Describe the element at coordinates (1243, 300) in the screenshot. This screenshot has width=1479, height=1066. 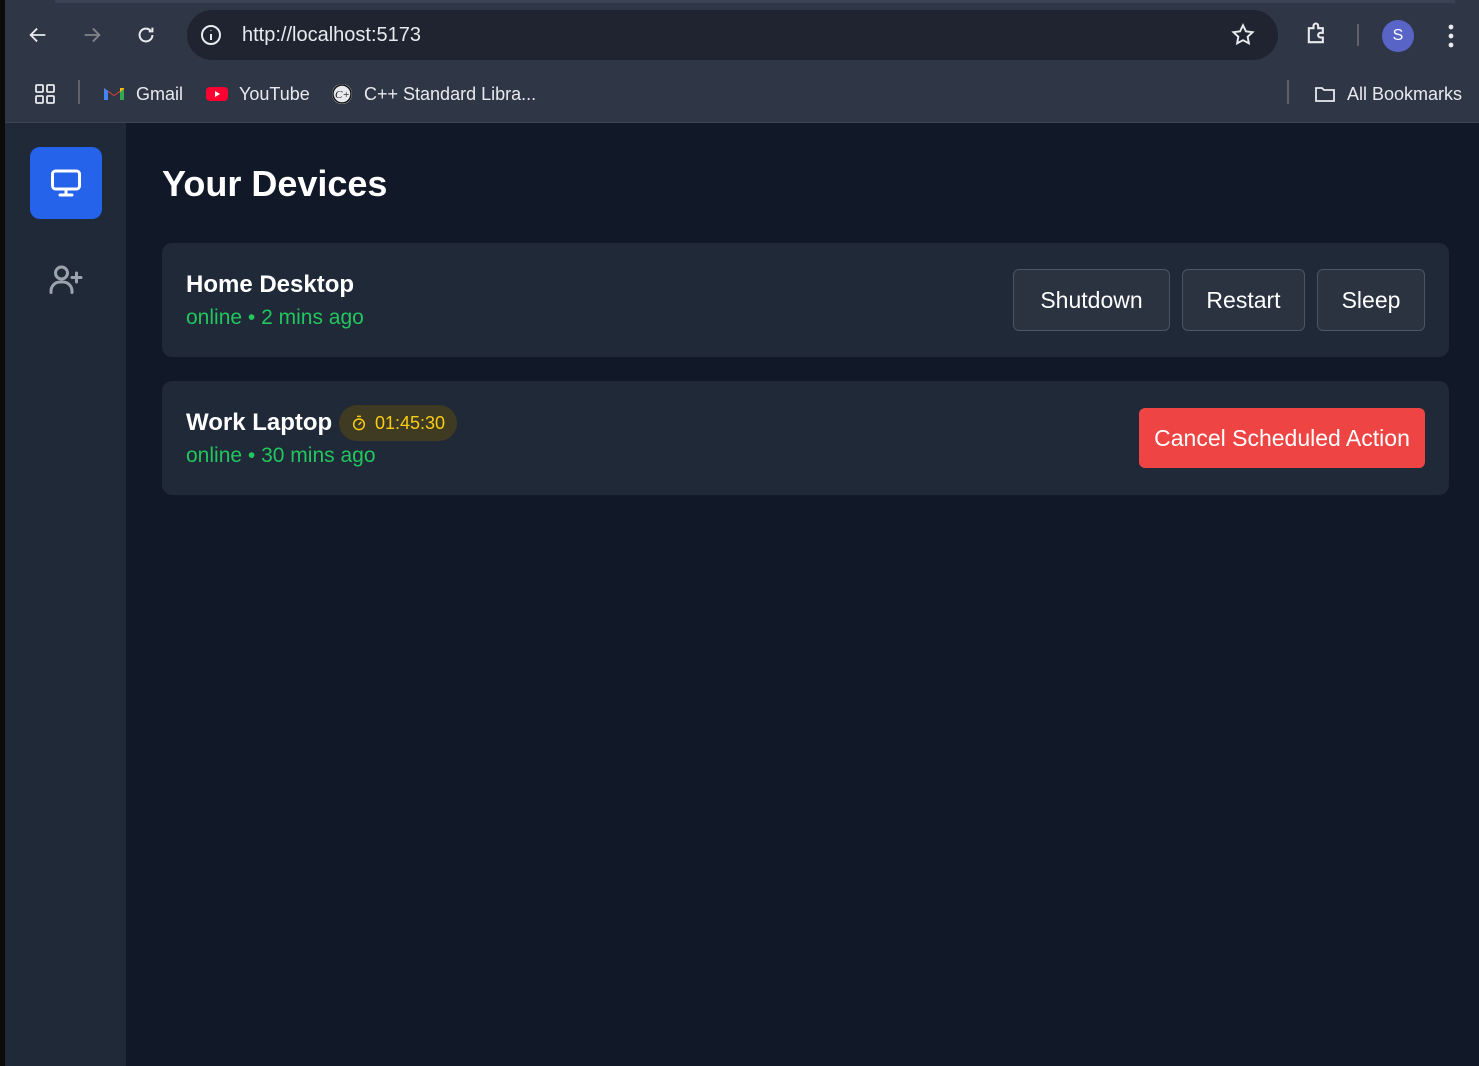
I see `restart-button: Restart` at that location.